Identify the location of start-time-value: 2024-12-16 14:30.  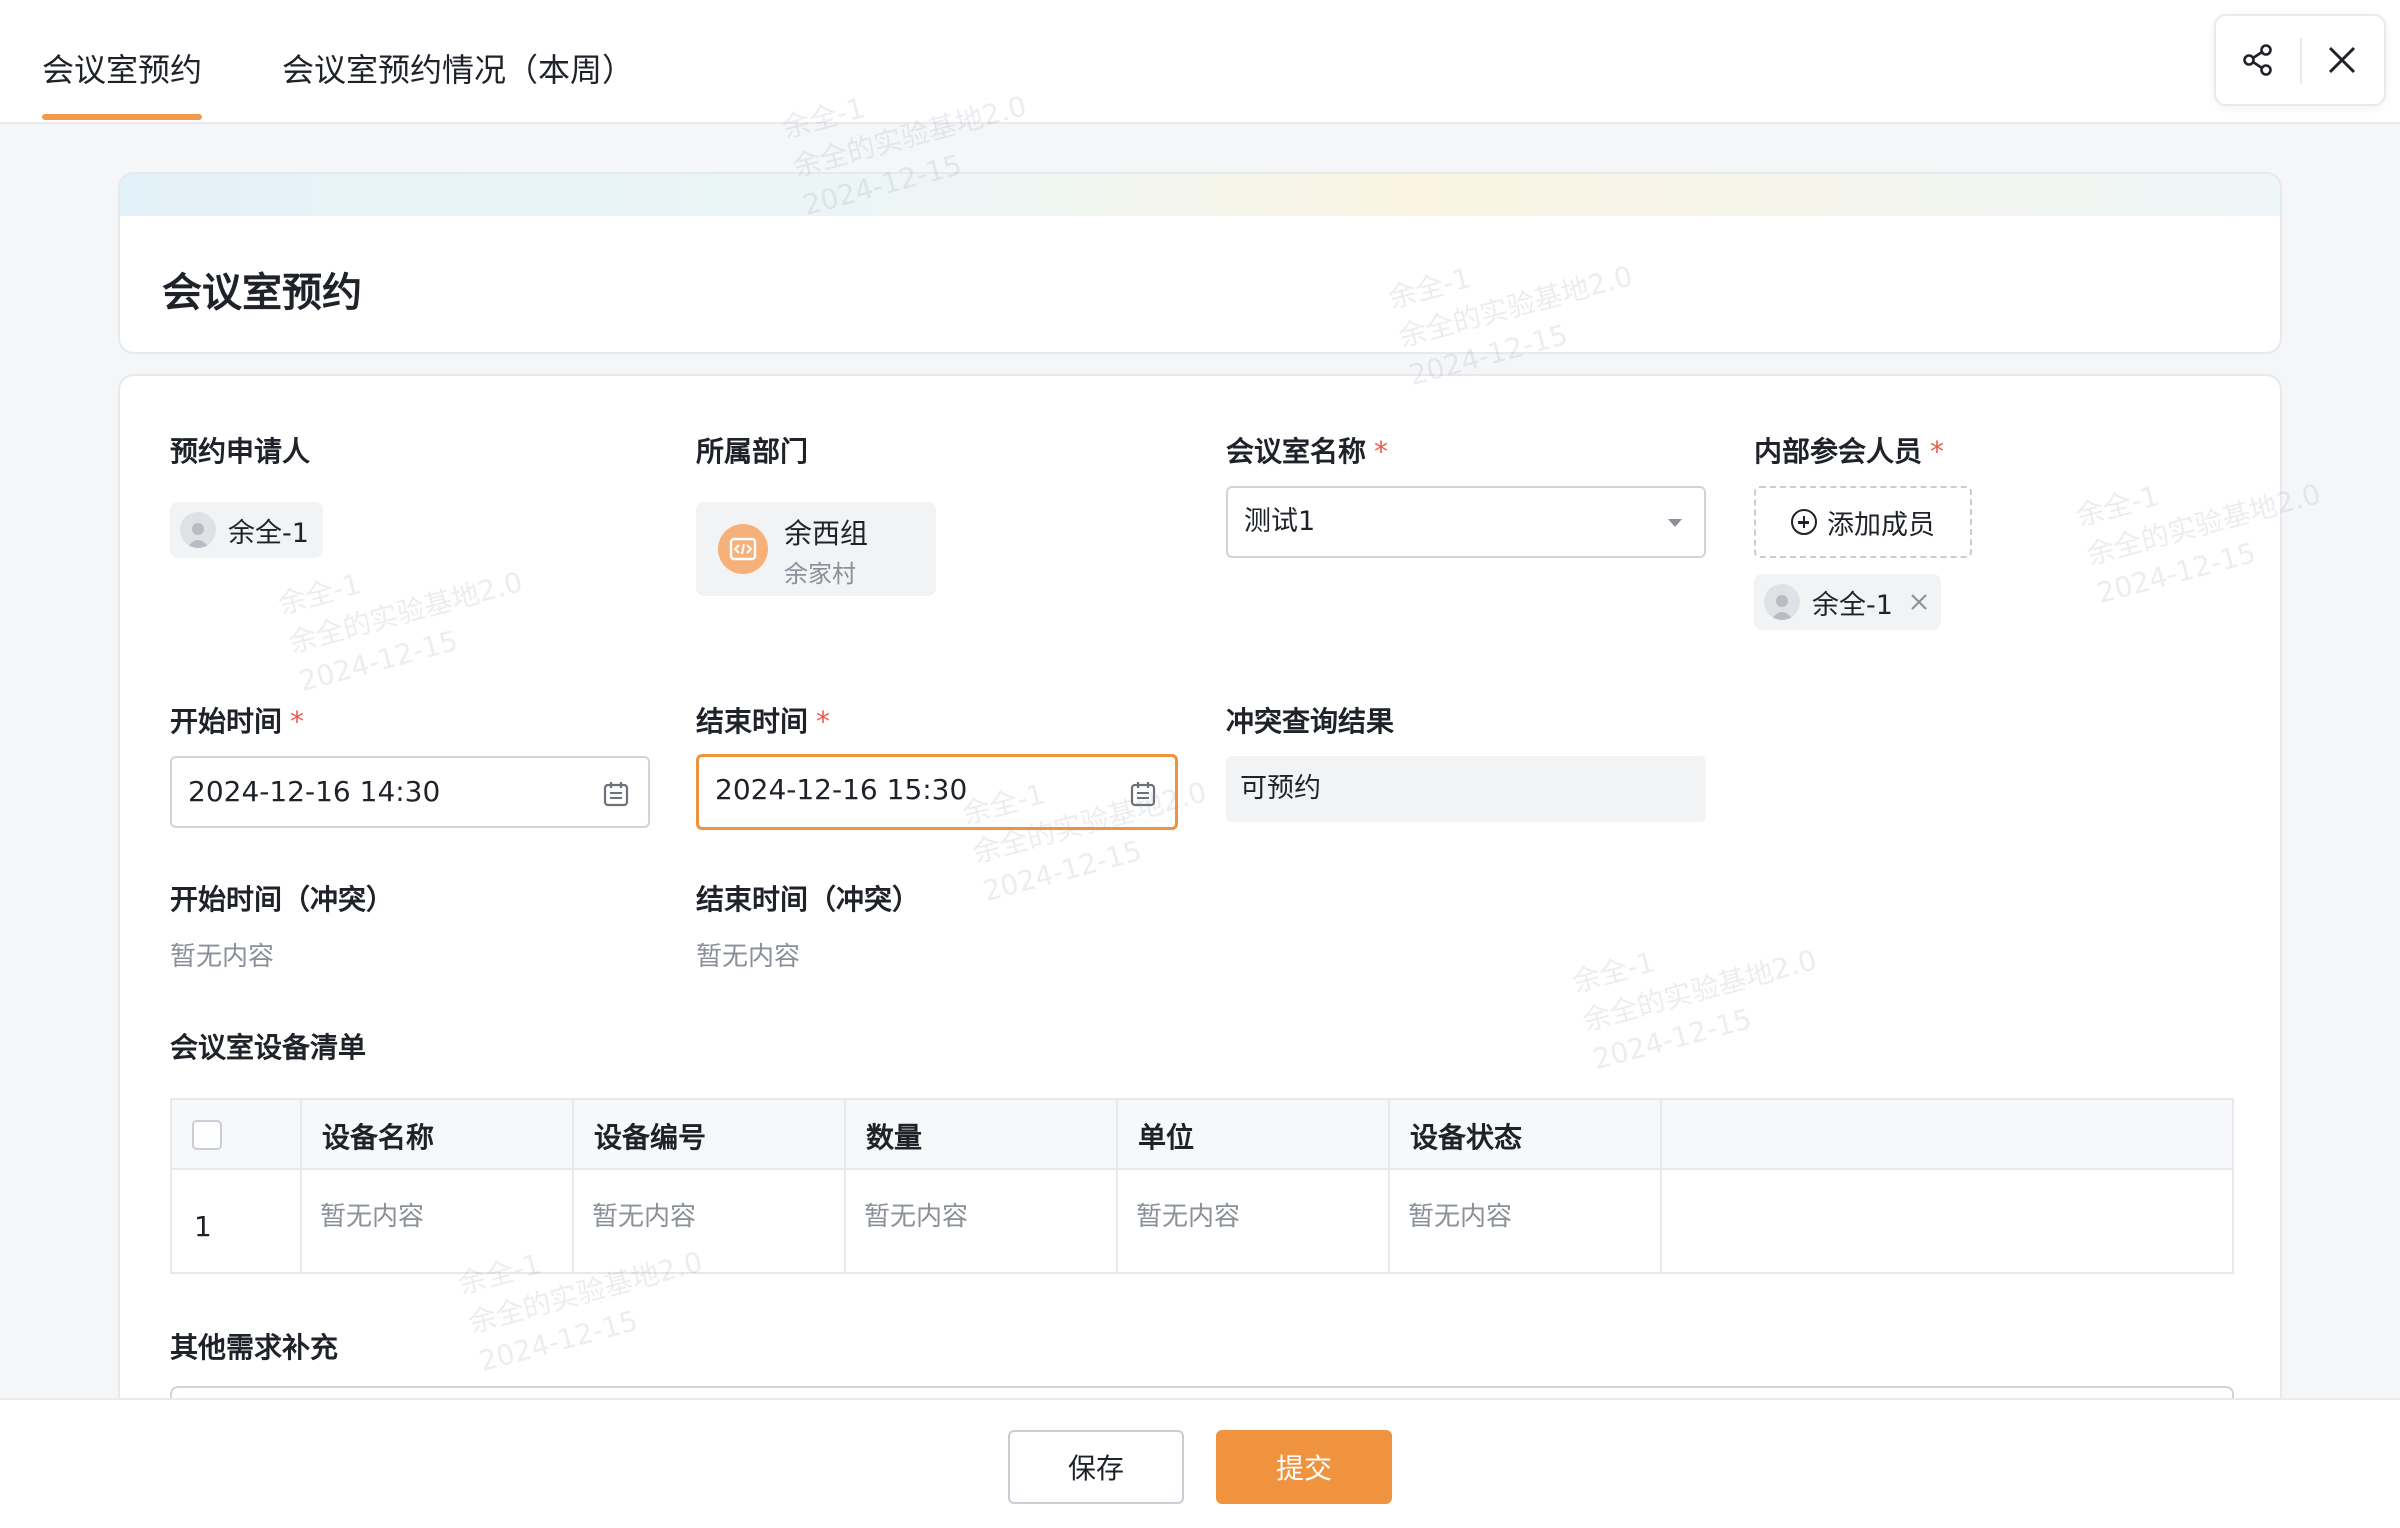
(314, 791).